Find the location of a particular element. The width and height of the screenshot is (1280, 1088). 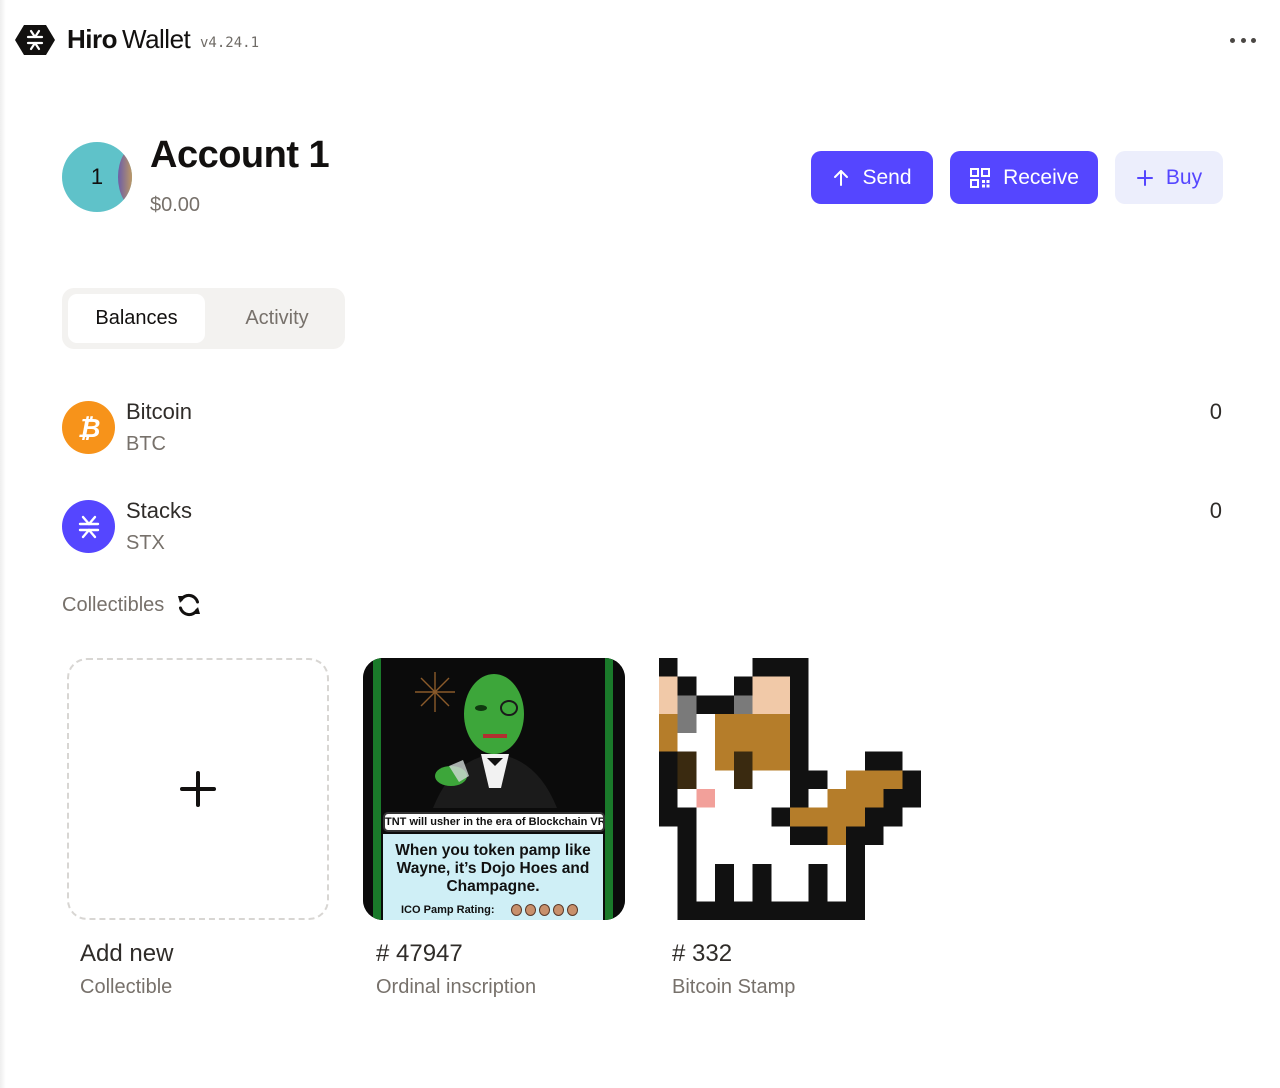

add-collectible-card is located at coordinates (198, 789).